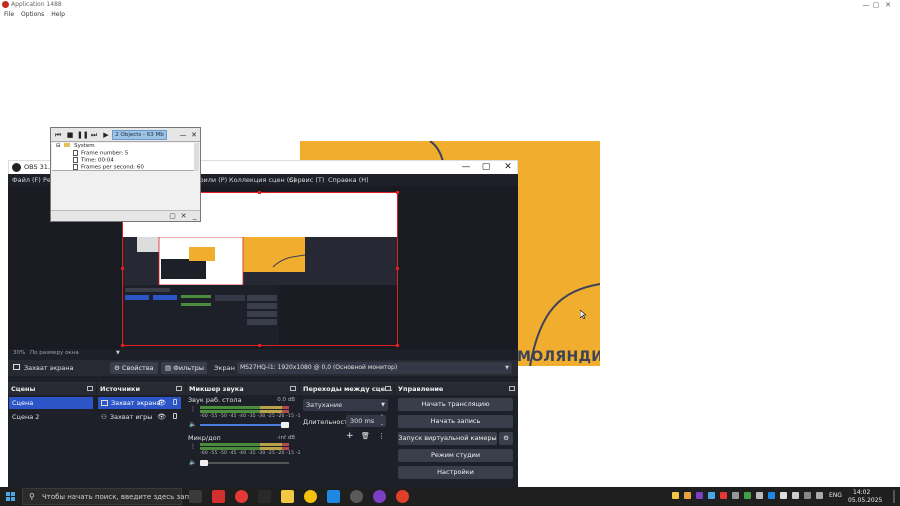  I want to click on tree-root: ⊟ System, so click(75, 146).